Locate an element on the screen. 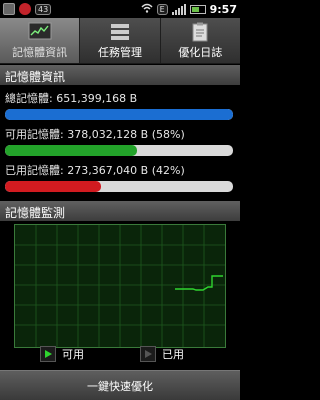 This screenshot has height=400, width=320. tab-memory-info-label: 記憶體資訊 is located at coordinates (40, 52).